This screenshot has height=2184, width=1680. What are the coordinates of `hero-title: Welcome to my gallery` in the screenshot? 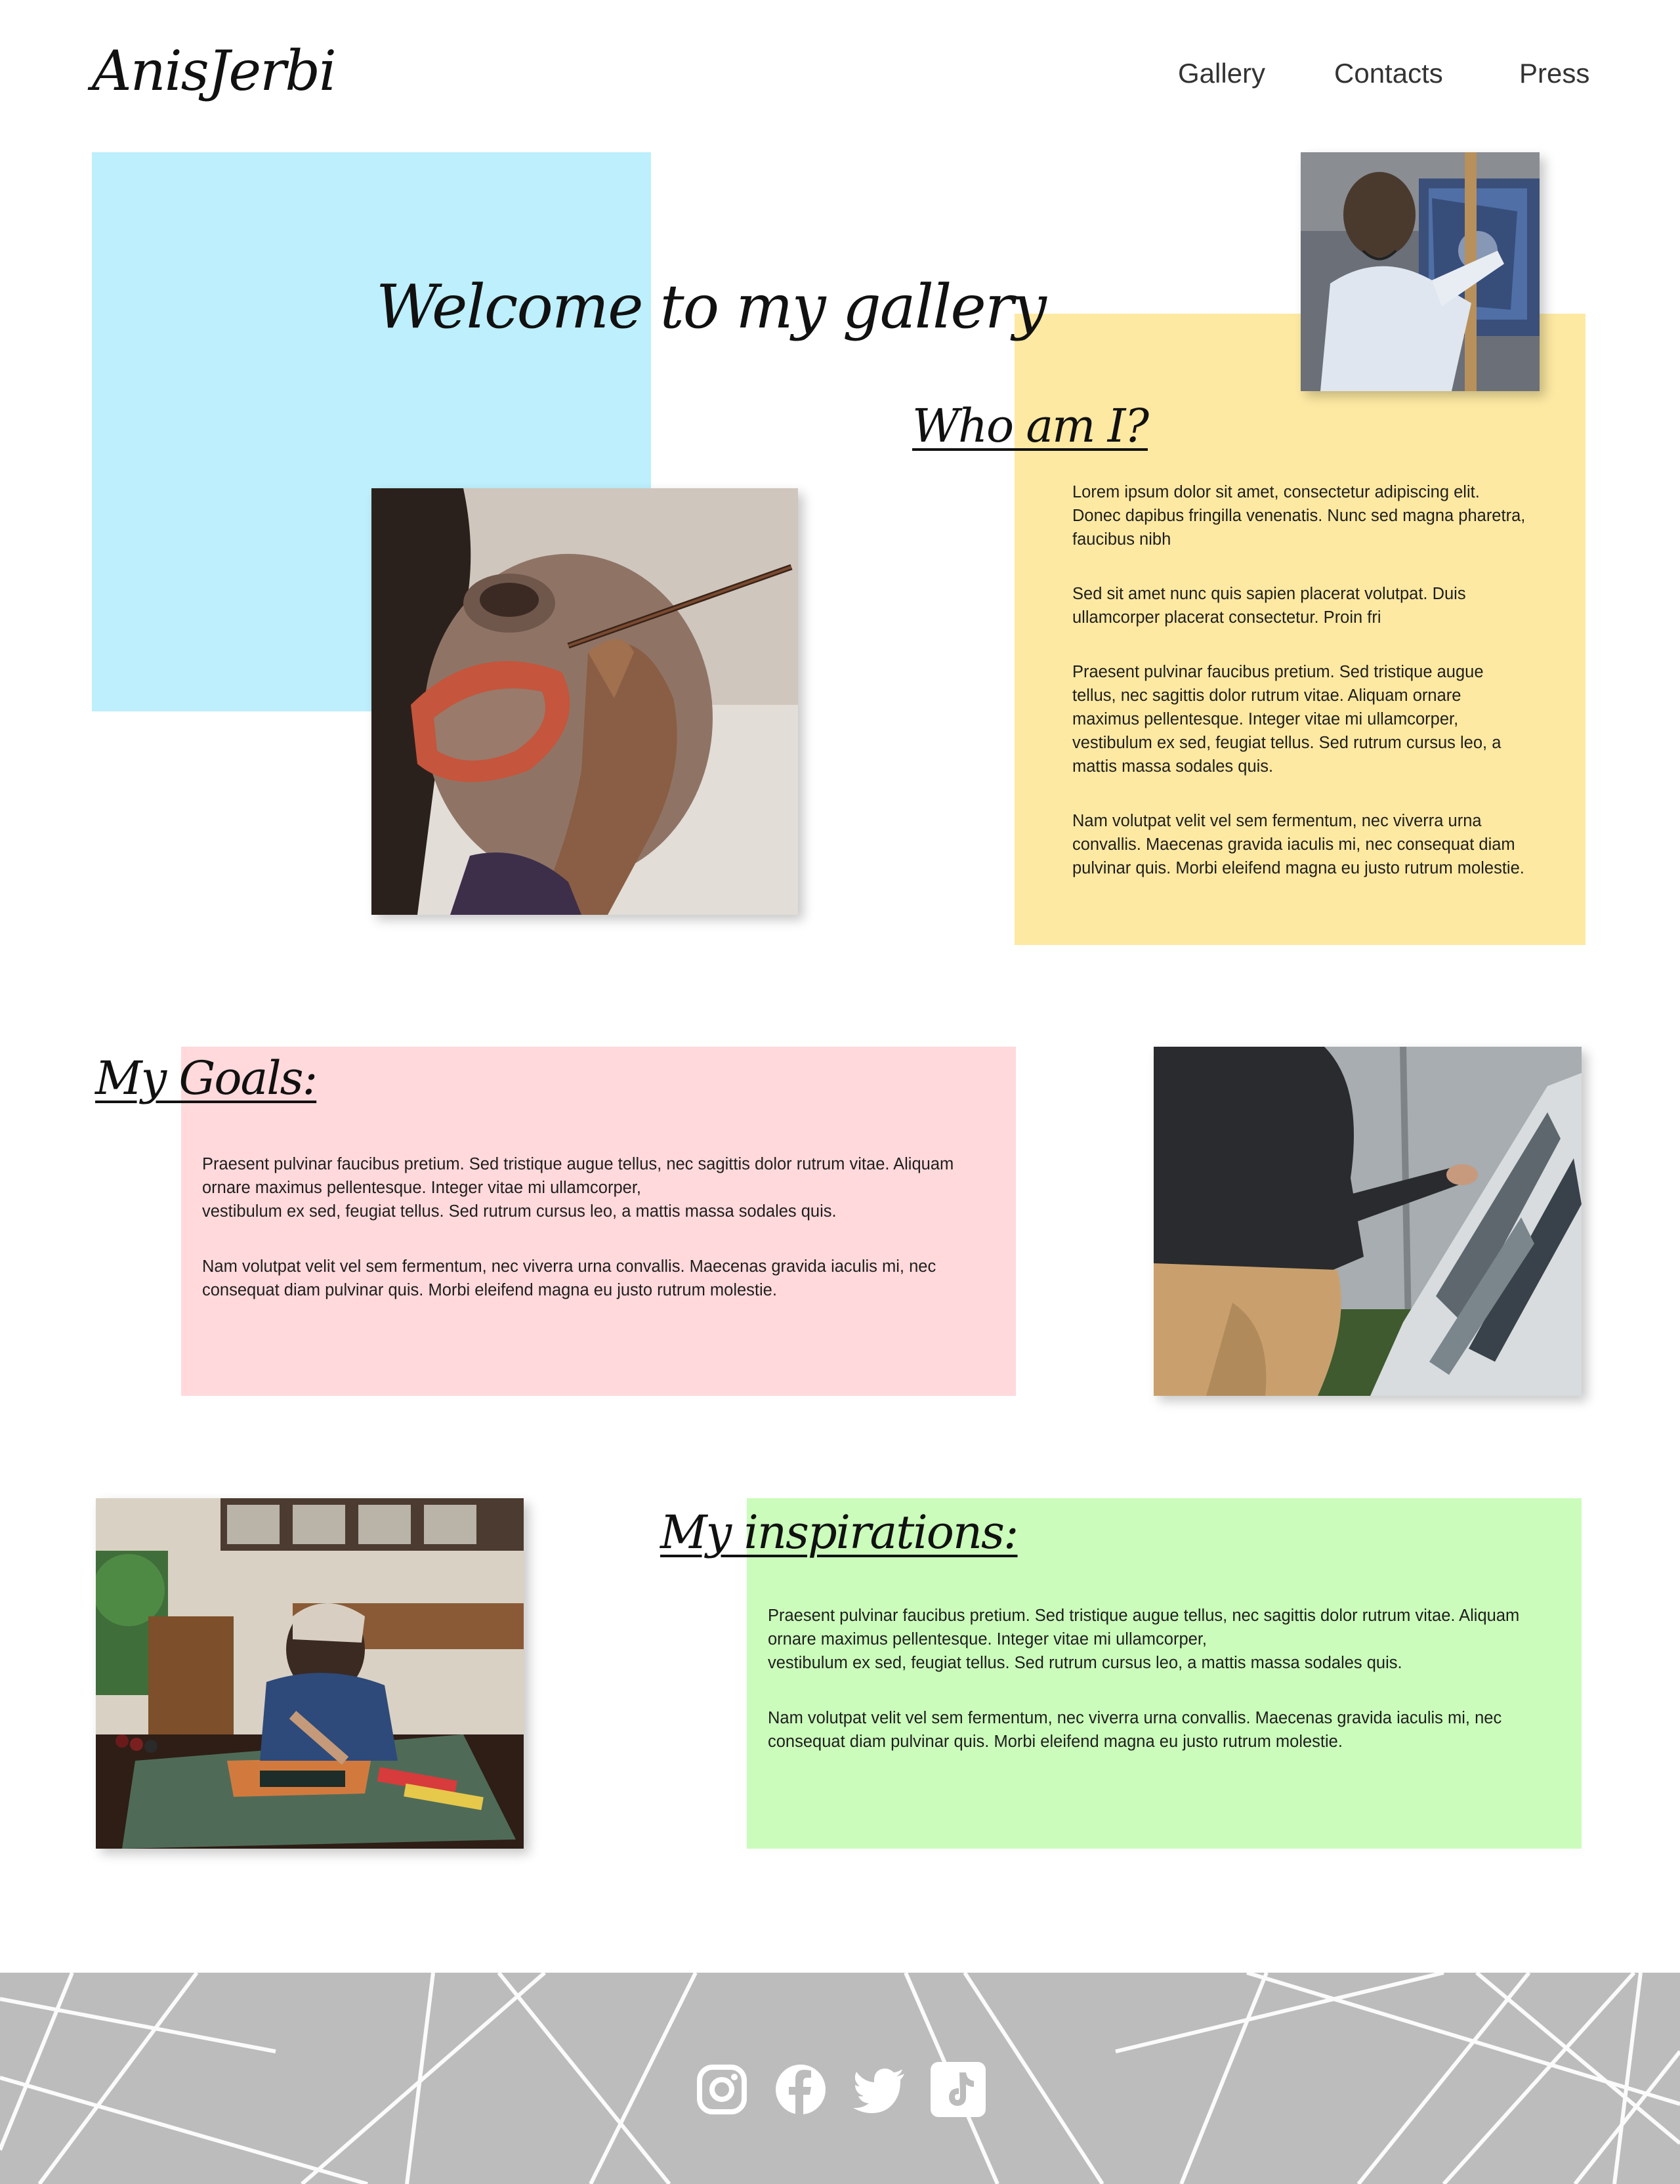 It's located at (711, 307).